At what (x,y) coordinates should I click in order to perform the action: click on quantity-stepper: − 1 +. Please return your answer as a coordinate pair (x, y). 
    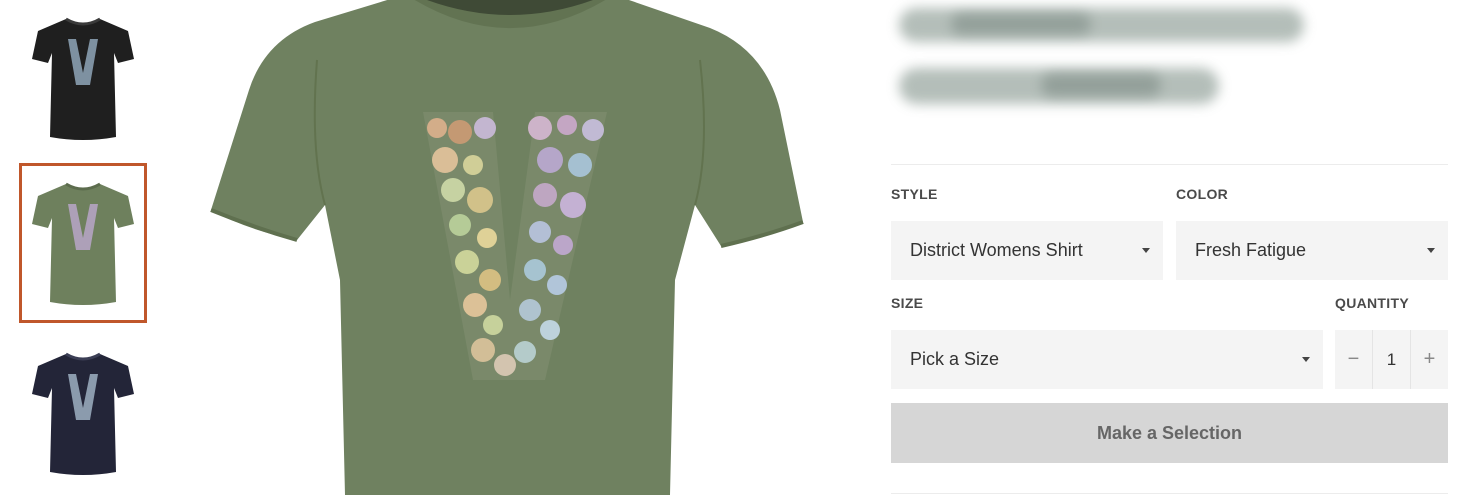
    Looking at the image, I should click on (1391, 359).